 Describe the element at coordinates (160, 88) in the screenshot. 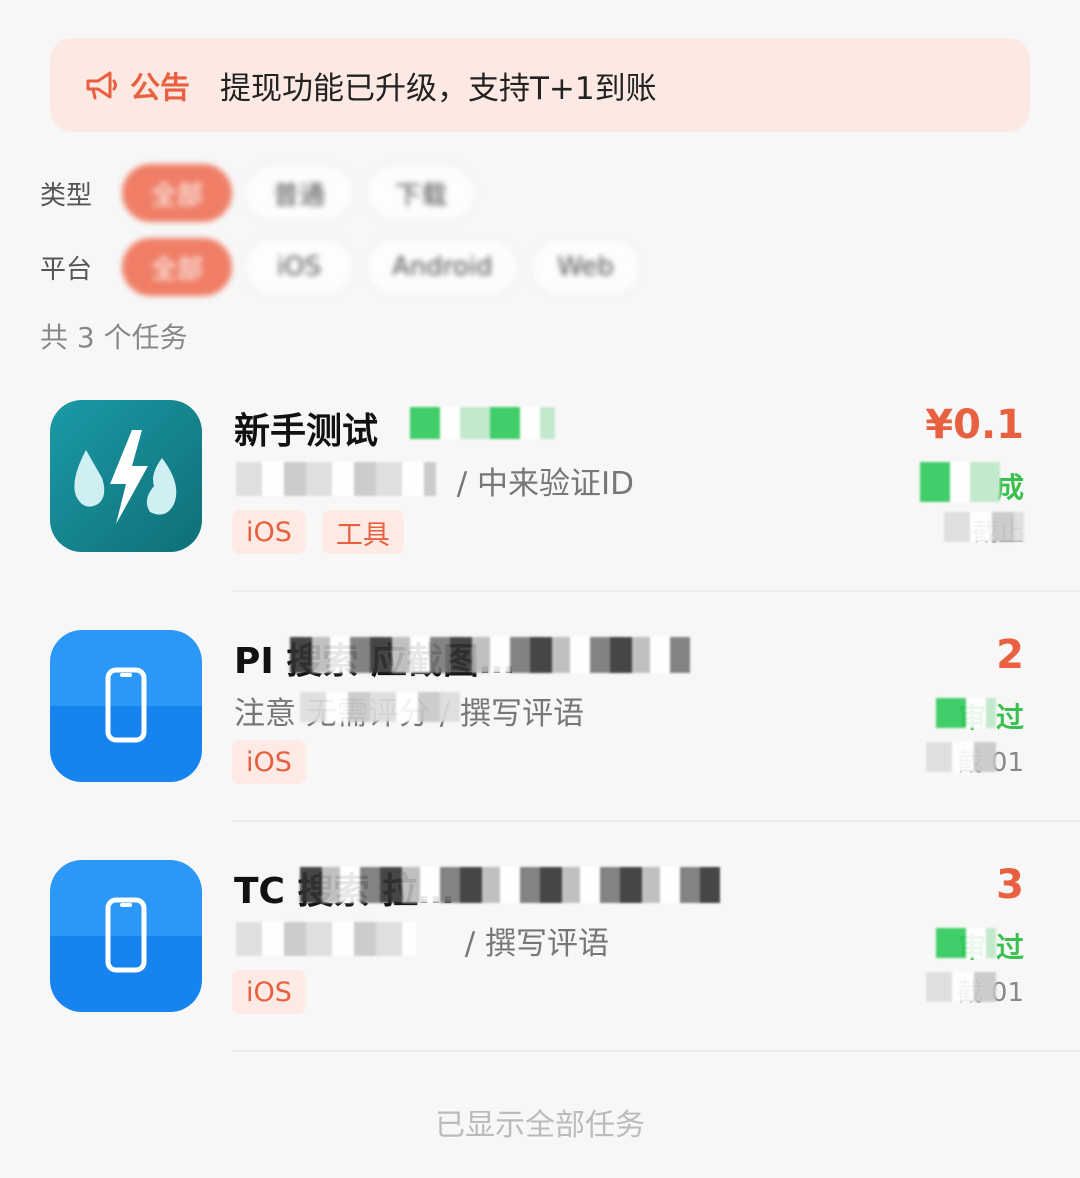

I see `announcement-label: 公告` at that location.